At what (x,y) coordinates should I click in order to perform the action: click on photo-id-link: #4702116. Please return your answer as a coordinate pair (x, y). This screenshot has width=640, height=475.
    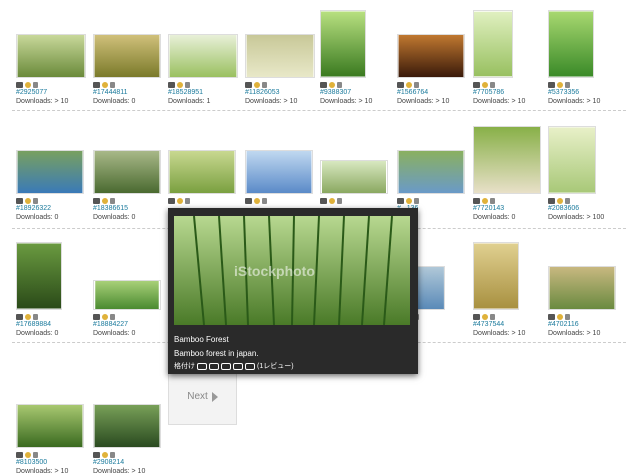
    Looking at the image, I should click on (563, 324).